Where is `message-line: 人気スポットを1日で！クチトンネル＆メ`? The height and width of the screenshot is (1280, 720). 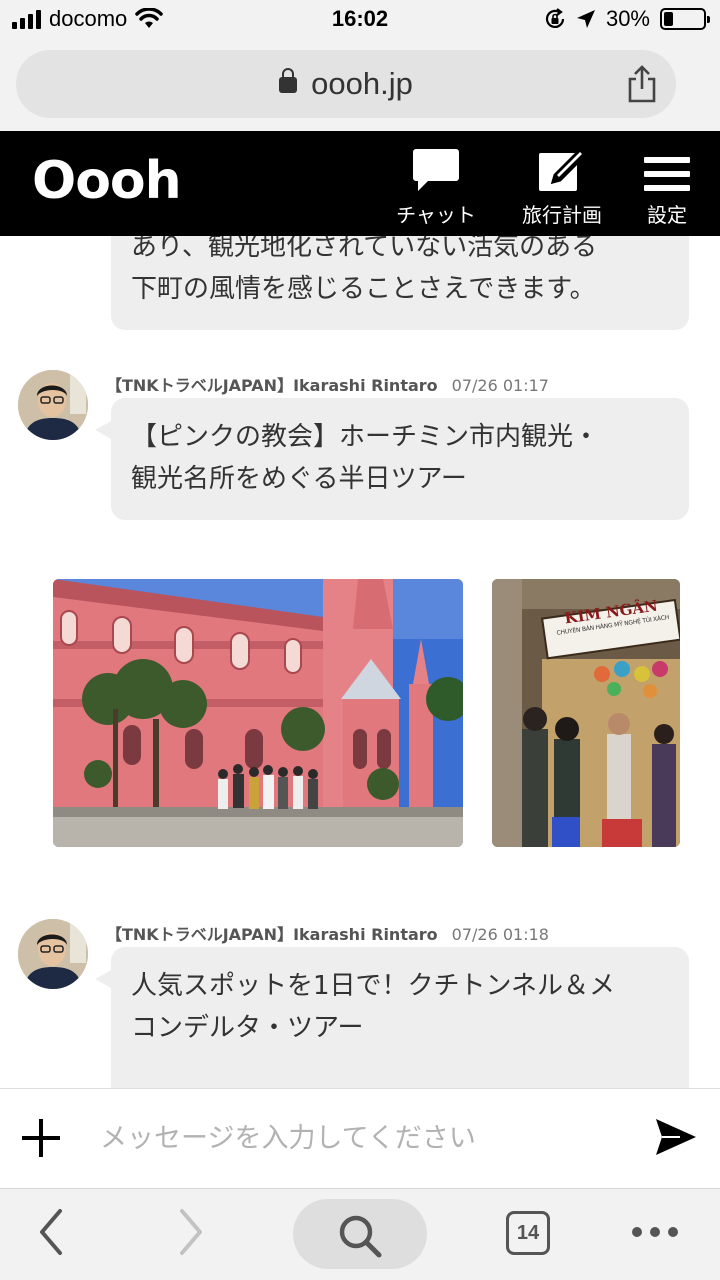
message-line: 人気スポットを1日で！クチトンネル＆メ is located at coordinates (373, 986).